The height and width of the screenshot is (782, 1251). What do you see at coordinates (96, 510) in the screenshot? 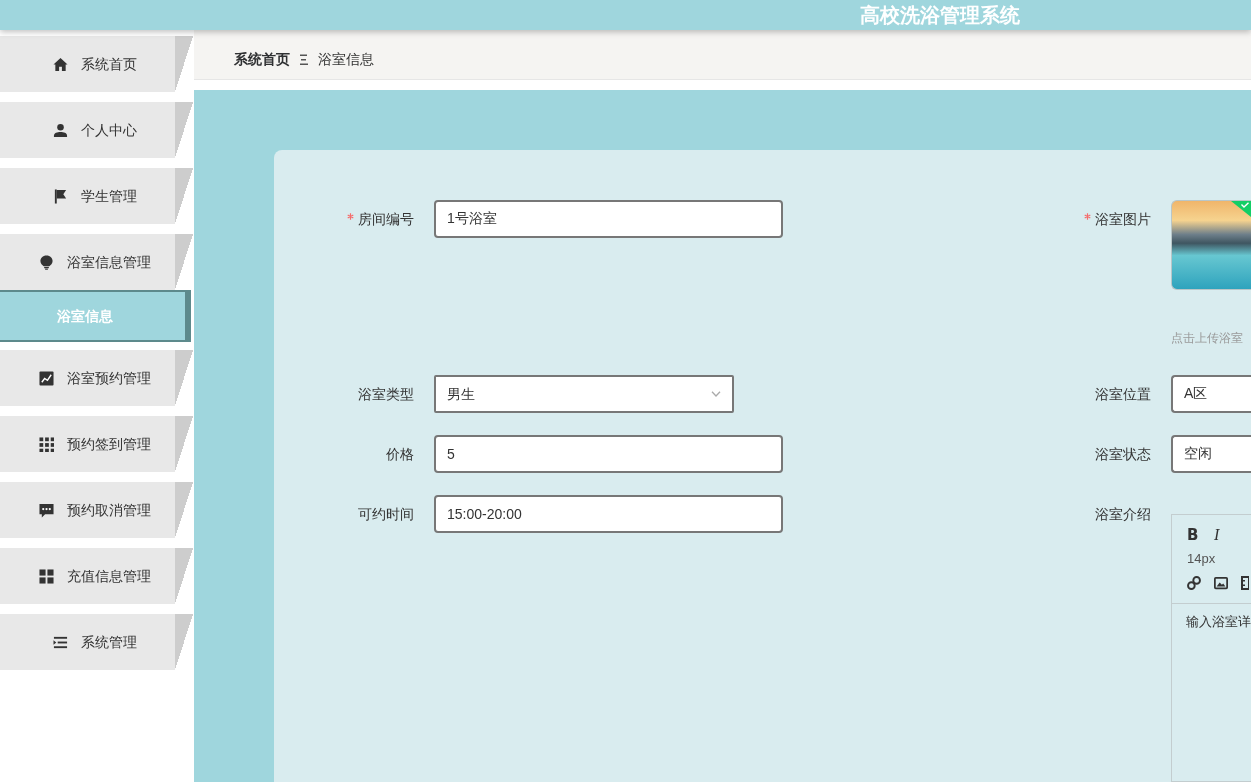
I see `sidebar-item: 预约取消管理` at bounding box center [96, 510].